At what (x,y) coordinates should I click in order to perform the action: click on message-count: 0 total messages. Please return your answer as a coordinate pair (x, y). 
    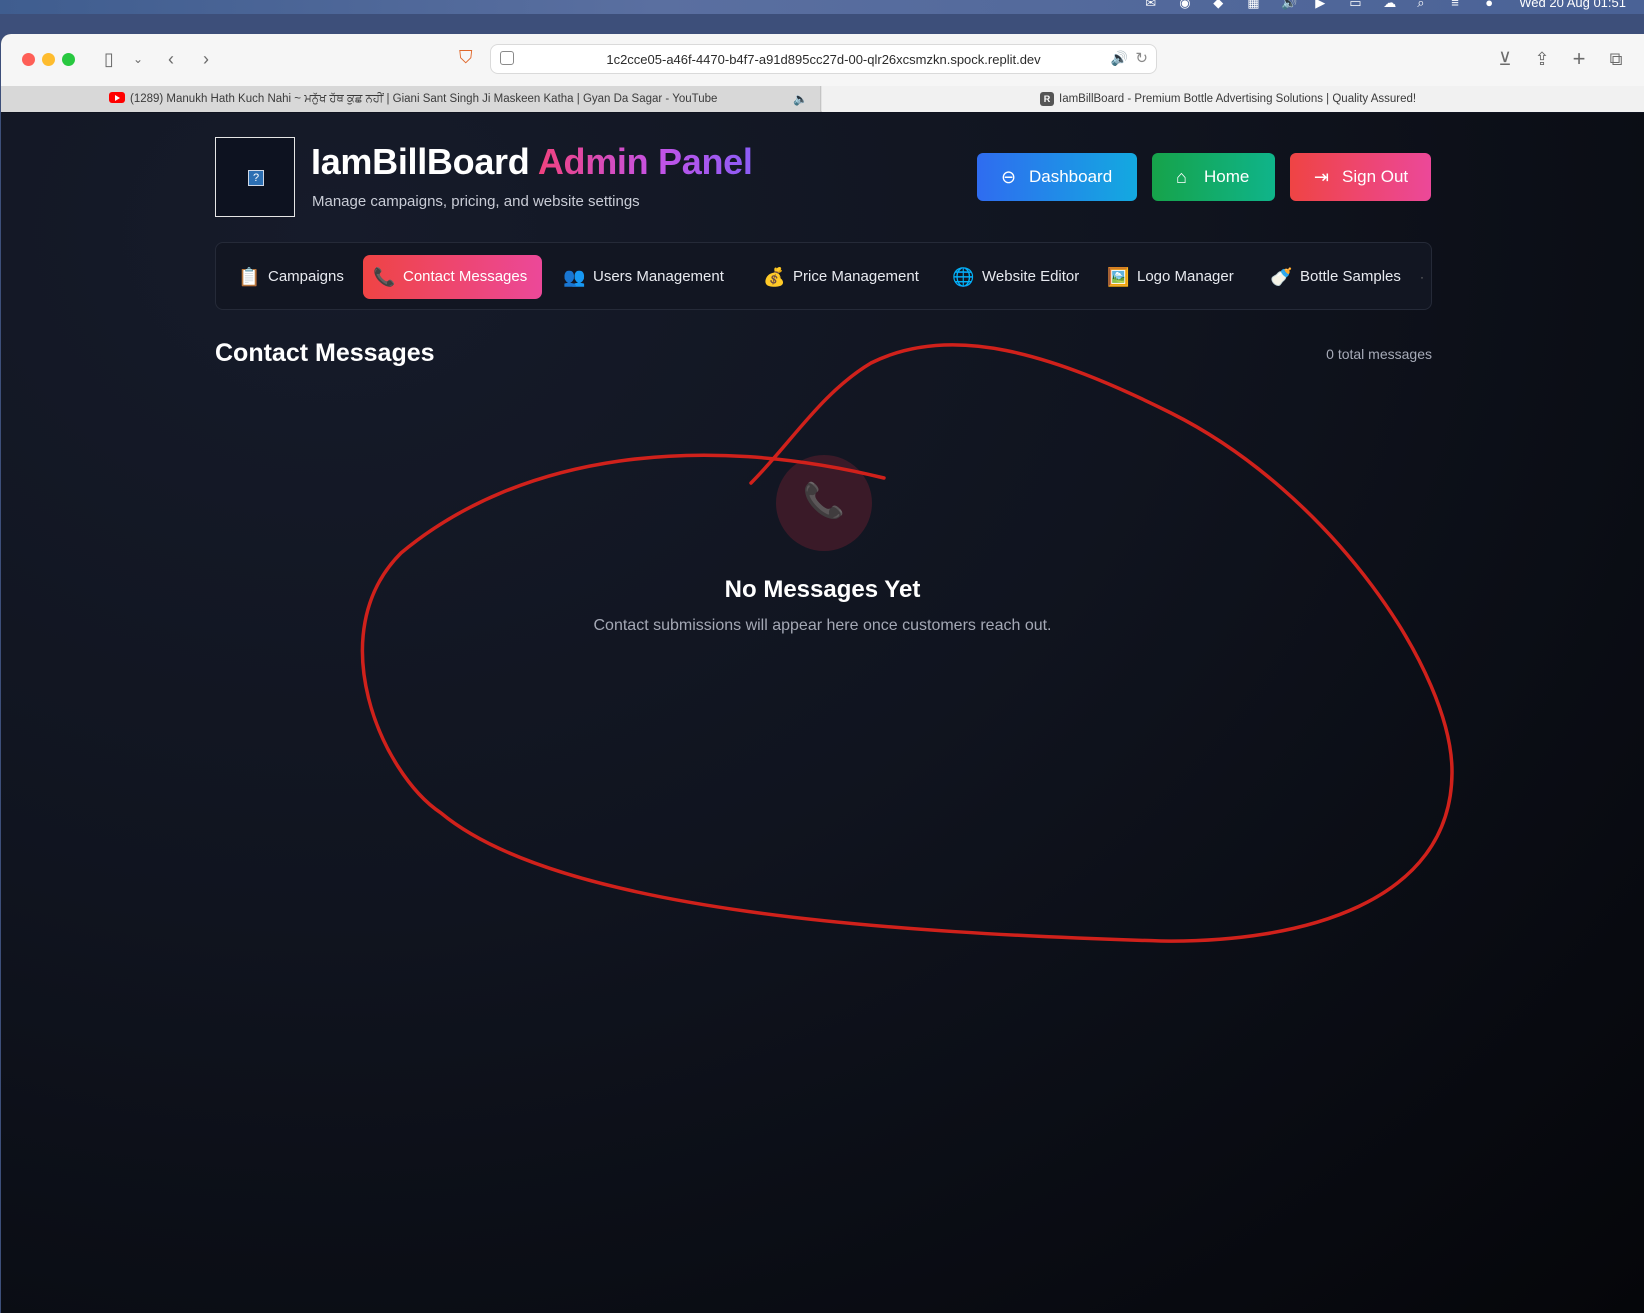
    Looking at the image, I should click on (1379, 354).